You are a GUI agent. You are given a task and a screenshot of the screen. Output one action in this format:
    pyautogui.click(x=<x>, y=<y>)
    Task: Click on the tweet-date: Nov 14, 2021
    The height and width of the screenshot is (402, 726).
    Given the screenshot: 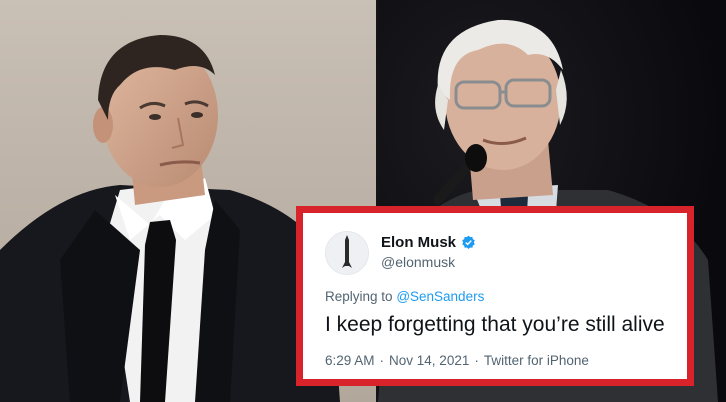 What is the action you would take?
    pyautogui.click(x=429, y=360)
    